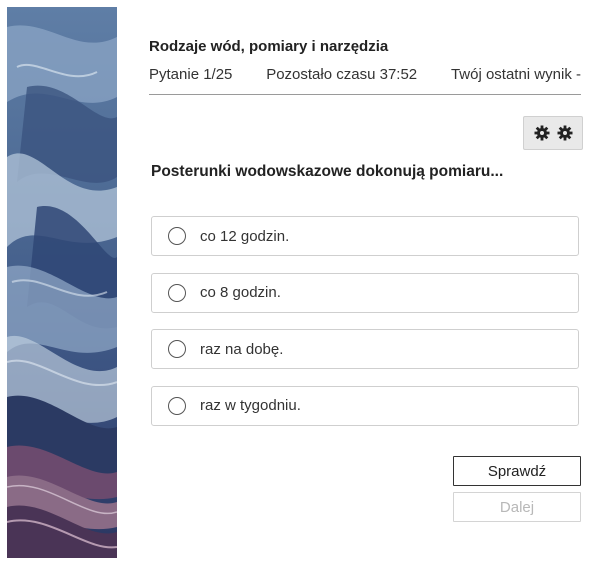 The height and width of the screenshot is (573, 611). I want to click on answer-option: raz w tygodniu., so click(365, 405).